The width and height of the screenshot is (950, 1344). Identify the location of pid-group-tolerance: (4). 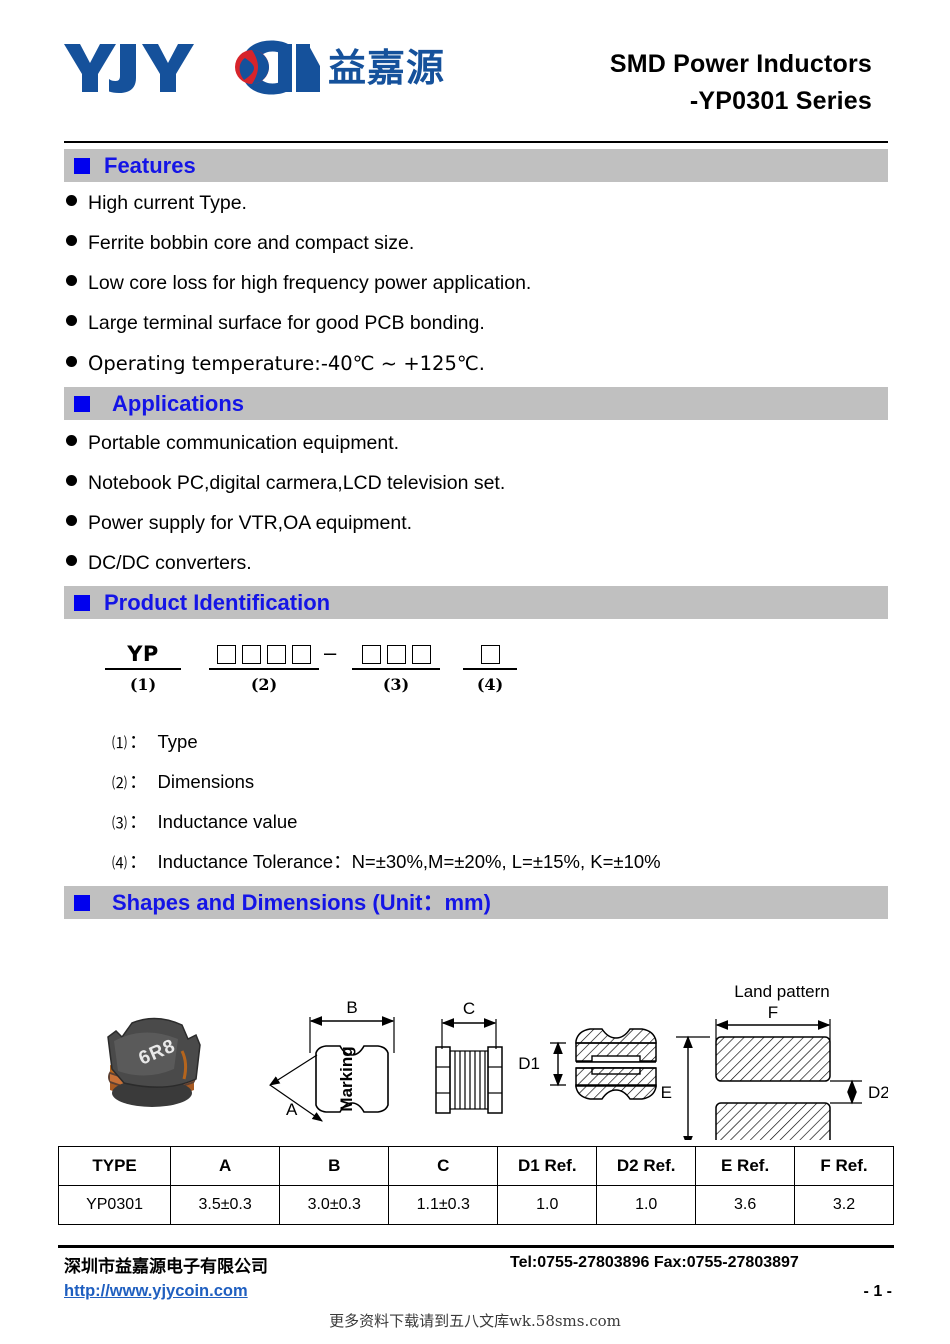
(490, 667).